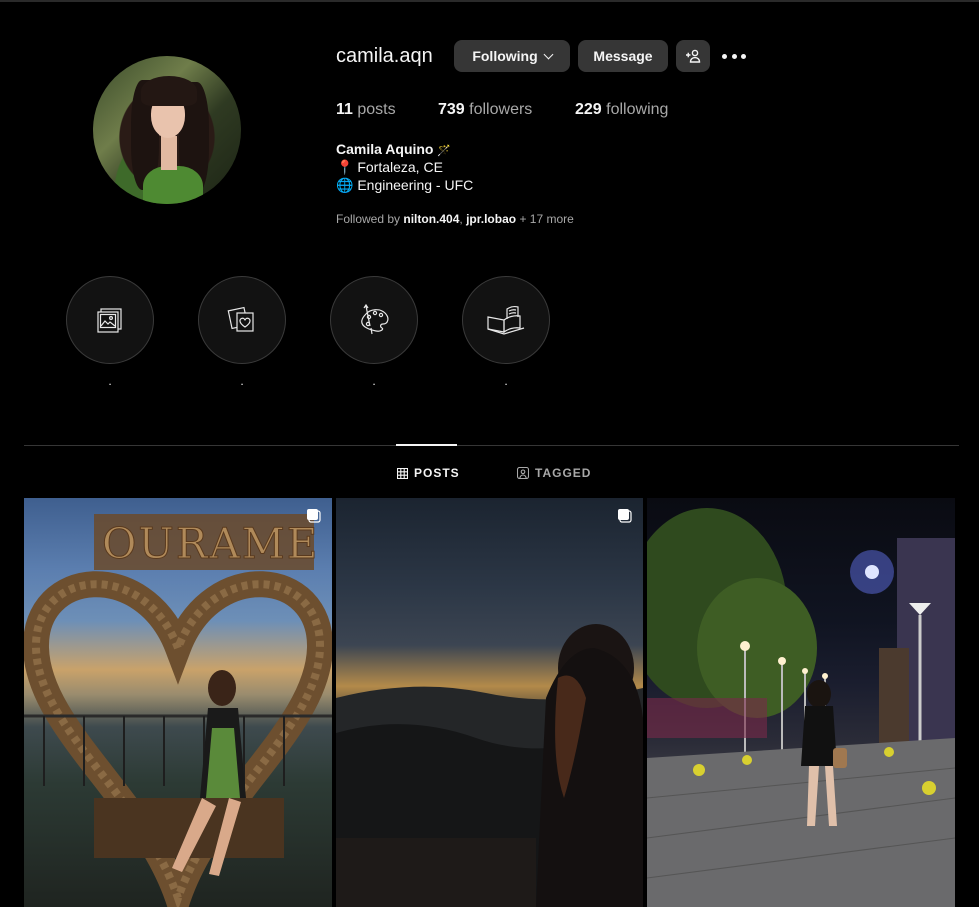  What do you see at coordinates (444, 151) in the screenshot?
I see `magic-wand-emoji: 🪄` at bounding box center [444, 151].